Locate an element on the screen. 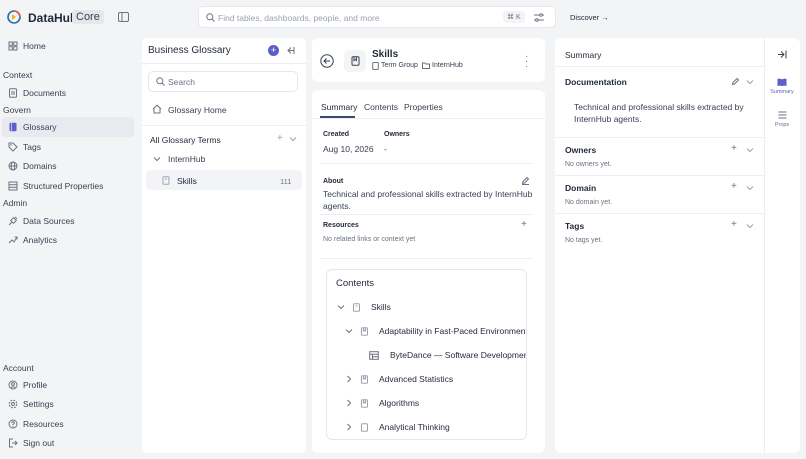 This screenshot has width=806, height=459. rail-tab-summary: Summary is located at coordinates (782, 87).